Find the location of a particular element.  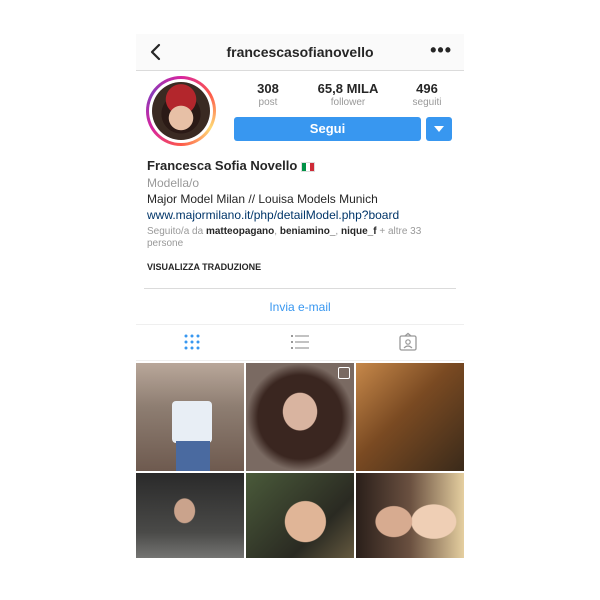

avatar is located at coordinates (181, 111).